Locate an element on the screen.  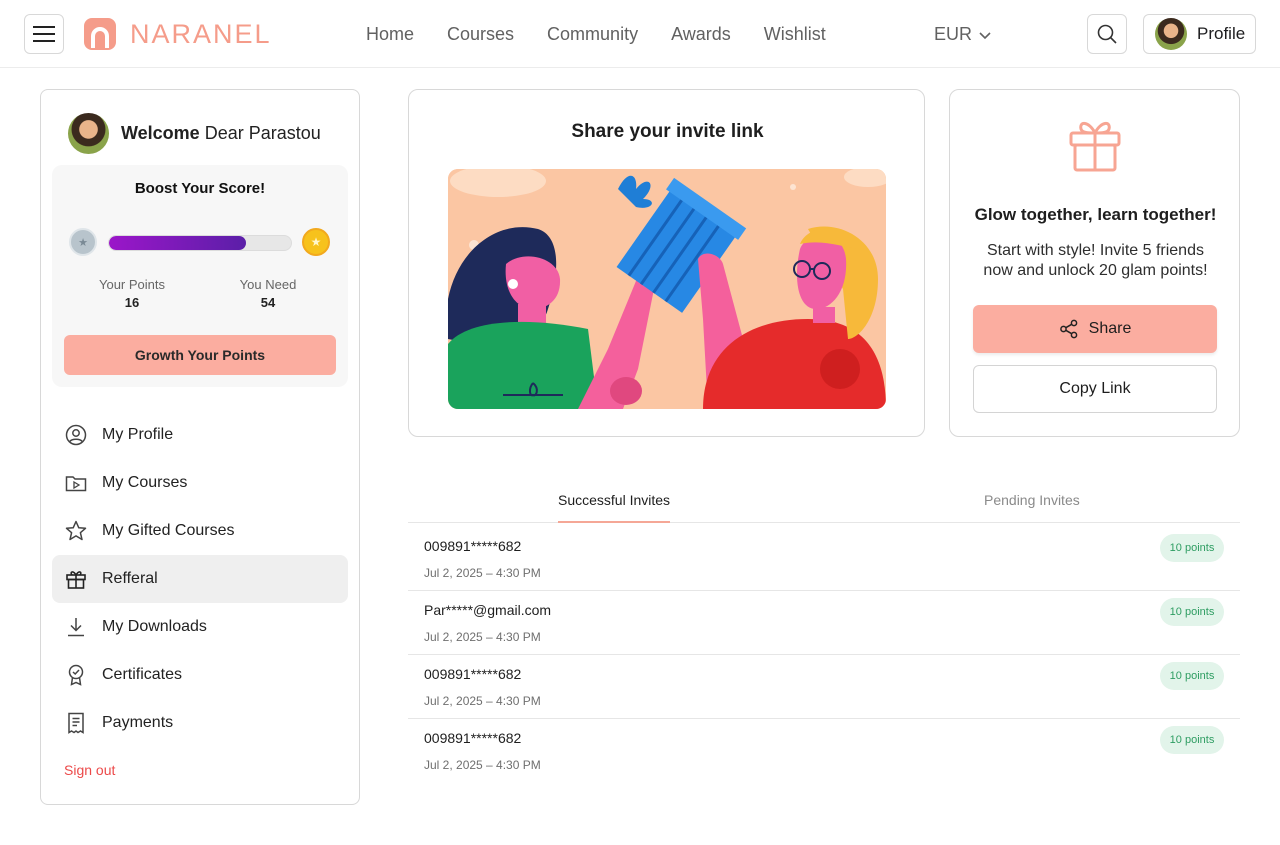
growth-points-button: Growth Your Points is located at coordinates (200, 355).